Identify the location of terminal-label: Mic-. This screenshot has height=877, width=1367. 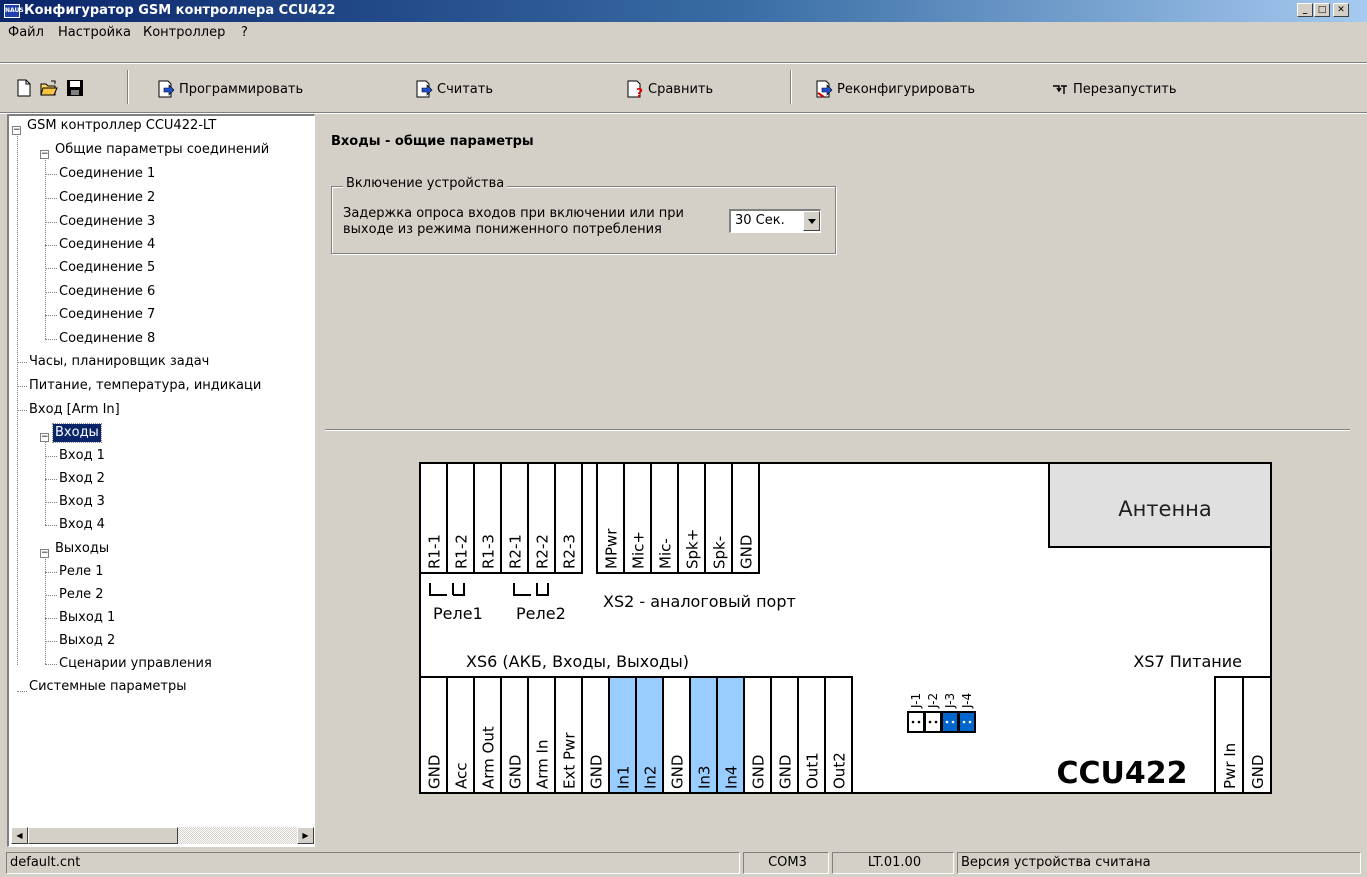
(666, 553).